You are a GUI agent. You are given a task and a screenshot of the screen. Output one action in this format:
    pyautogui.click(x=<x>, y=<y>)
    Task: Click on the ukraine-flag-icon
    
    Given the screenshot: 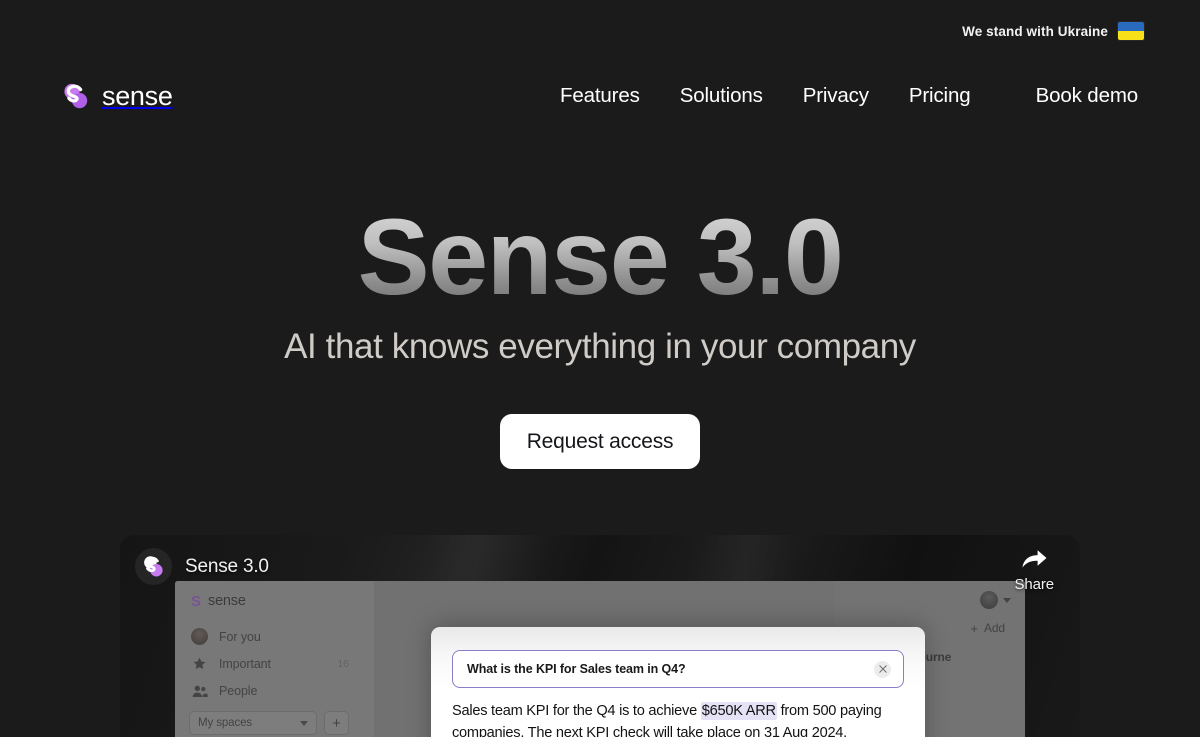 What is the action you would take?
    pyautogui.click(x=1131, y=31)
    